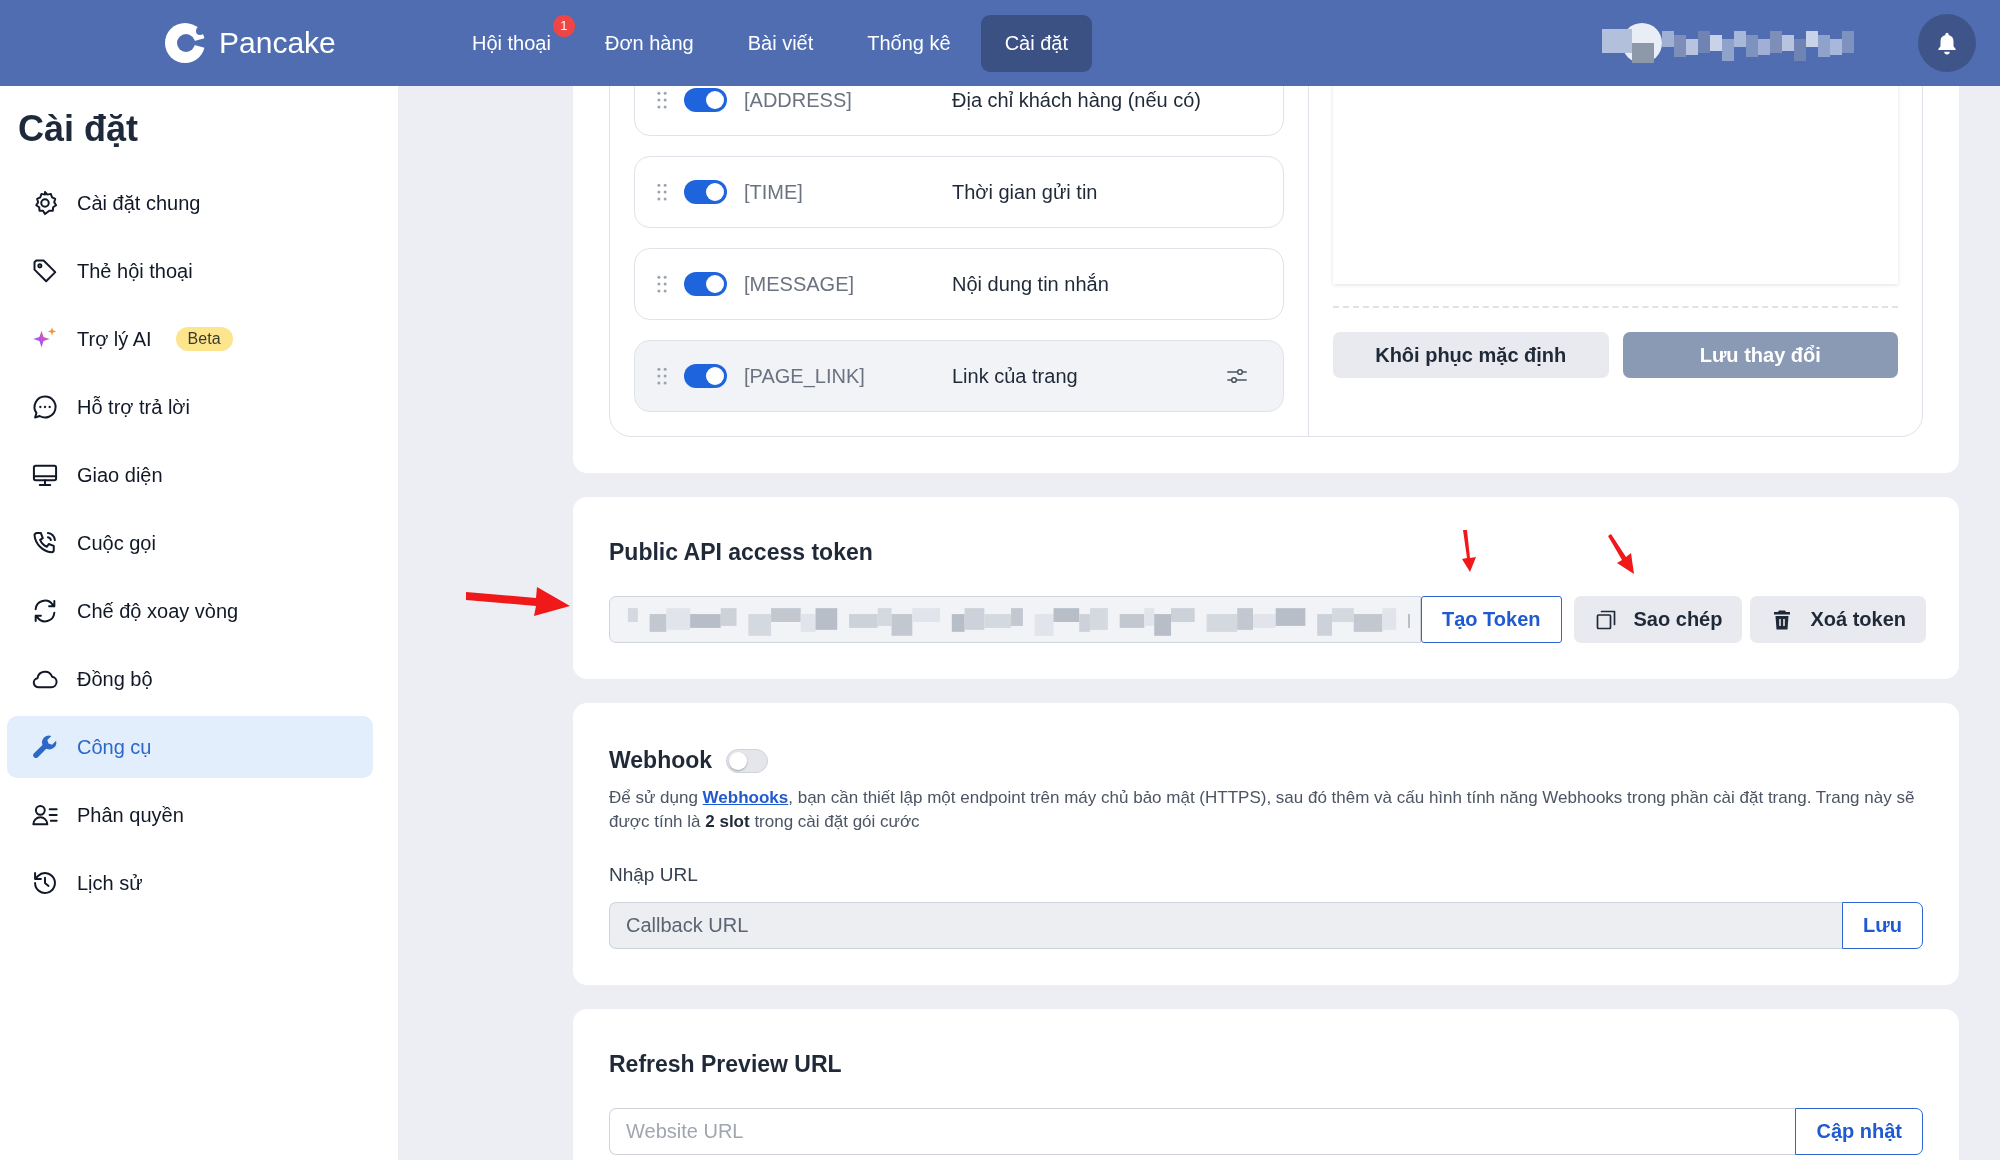 The height and width of the screenshot is (1160, 2000). I want to click on field-tag: [PAGE_LINK], so click(848, 376).